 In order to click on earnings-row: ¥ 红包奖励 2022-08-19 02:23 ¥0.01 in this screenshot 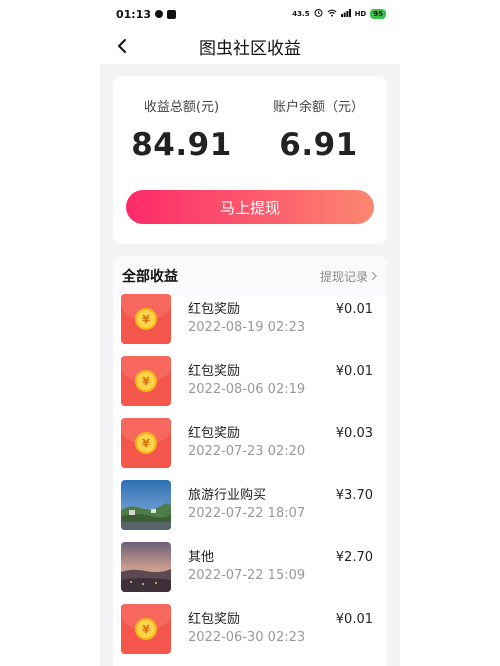, I will do `click(250, 322)`.